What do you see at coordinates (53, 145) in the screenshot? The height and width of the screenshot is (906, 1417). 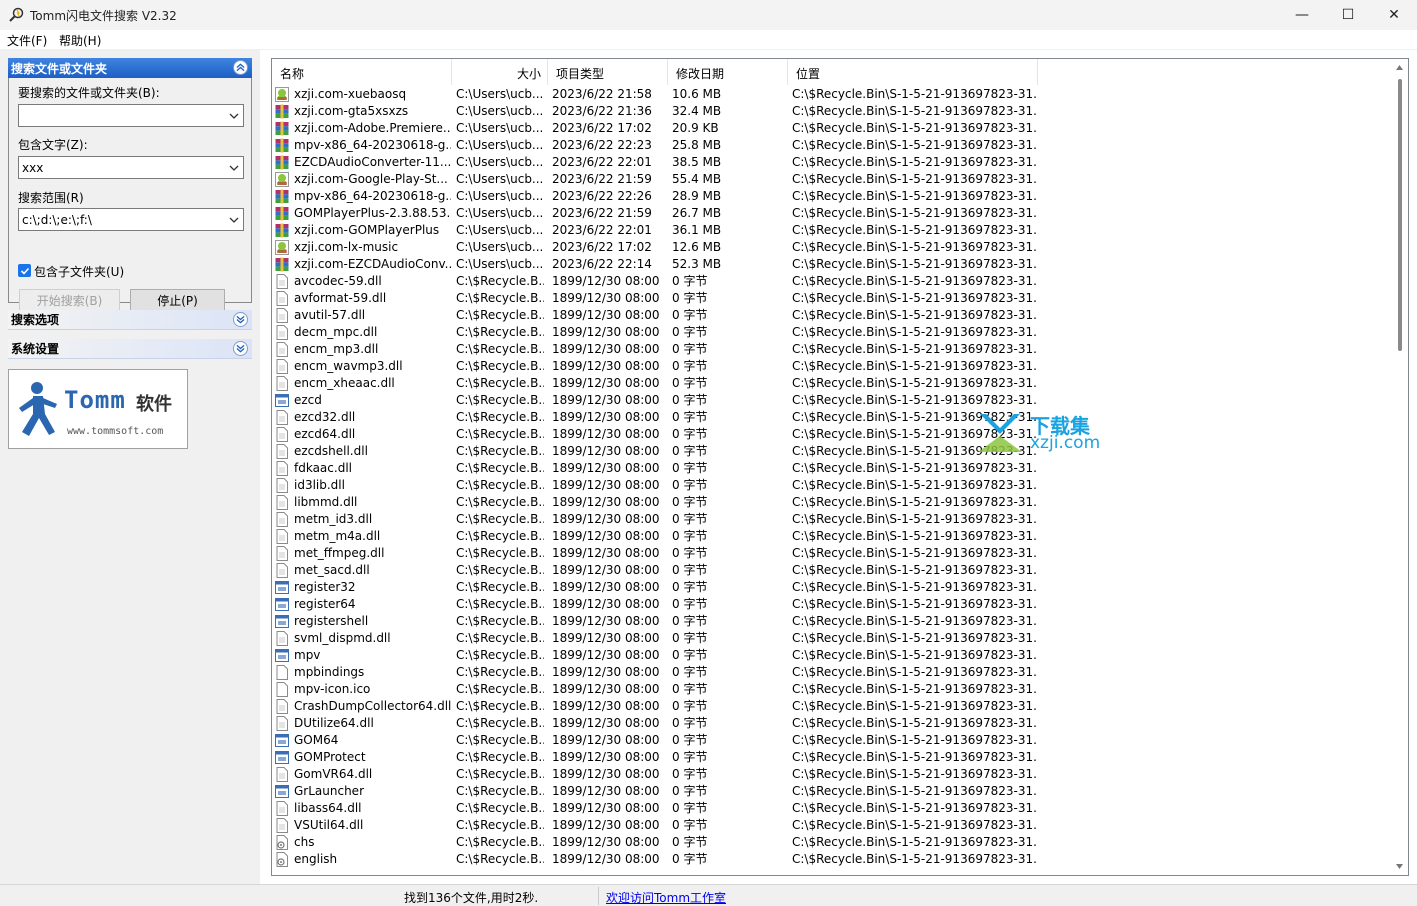 I see `contains-label: 包含文字(Z):` at bounding box center [53, 145].